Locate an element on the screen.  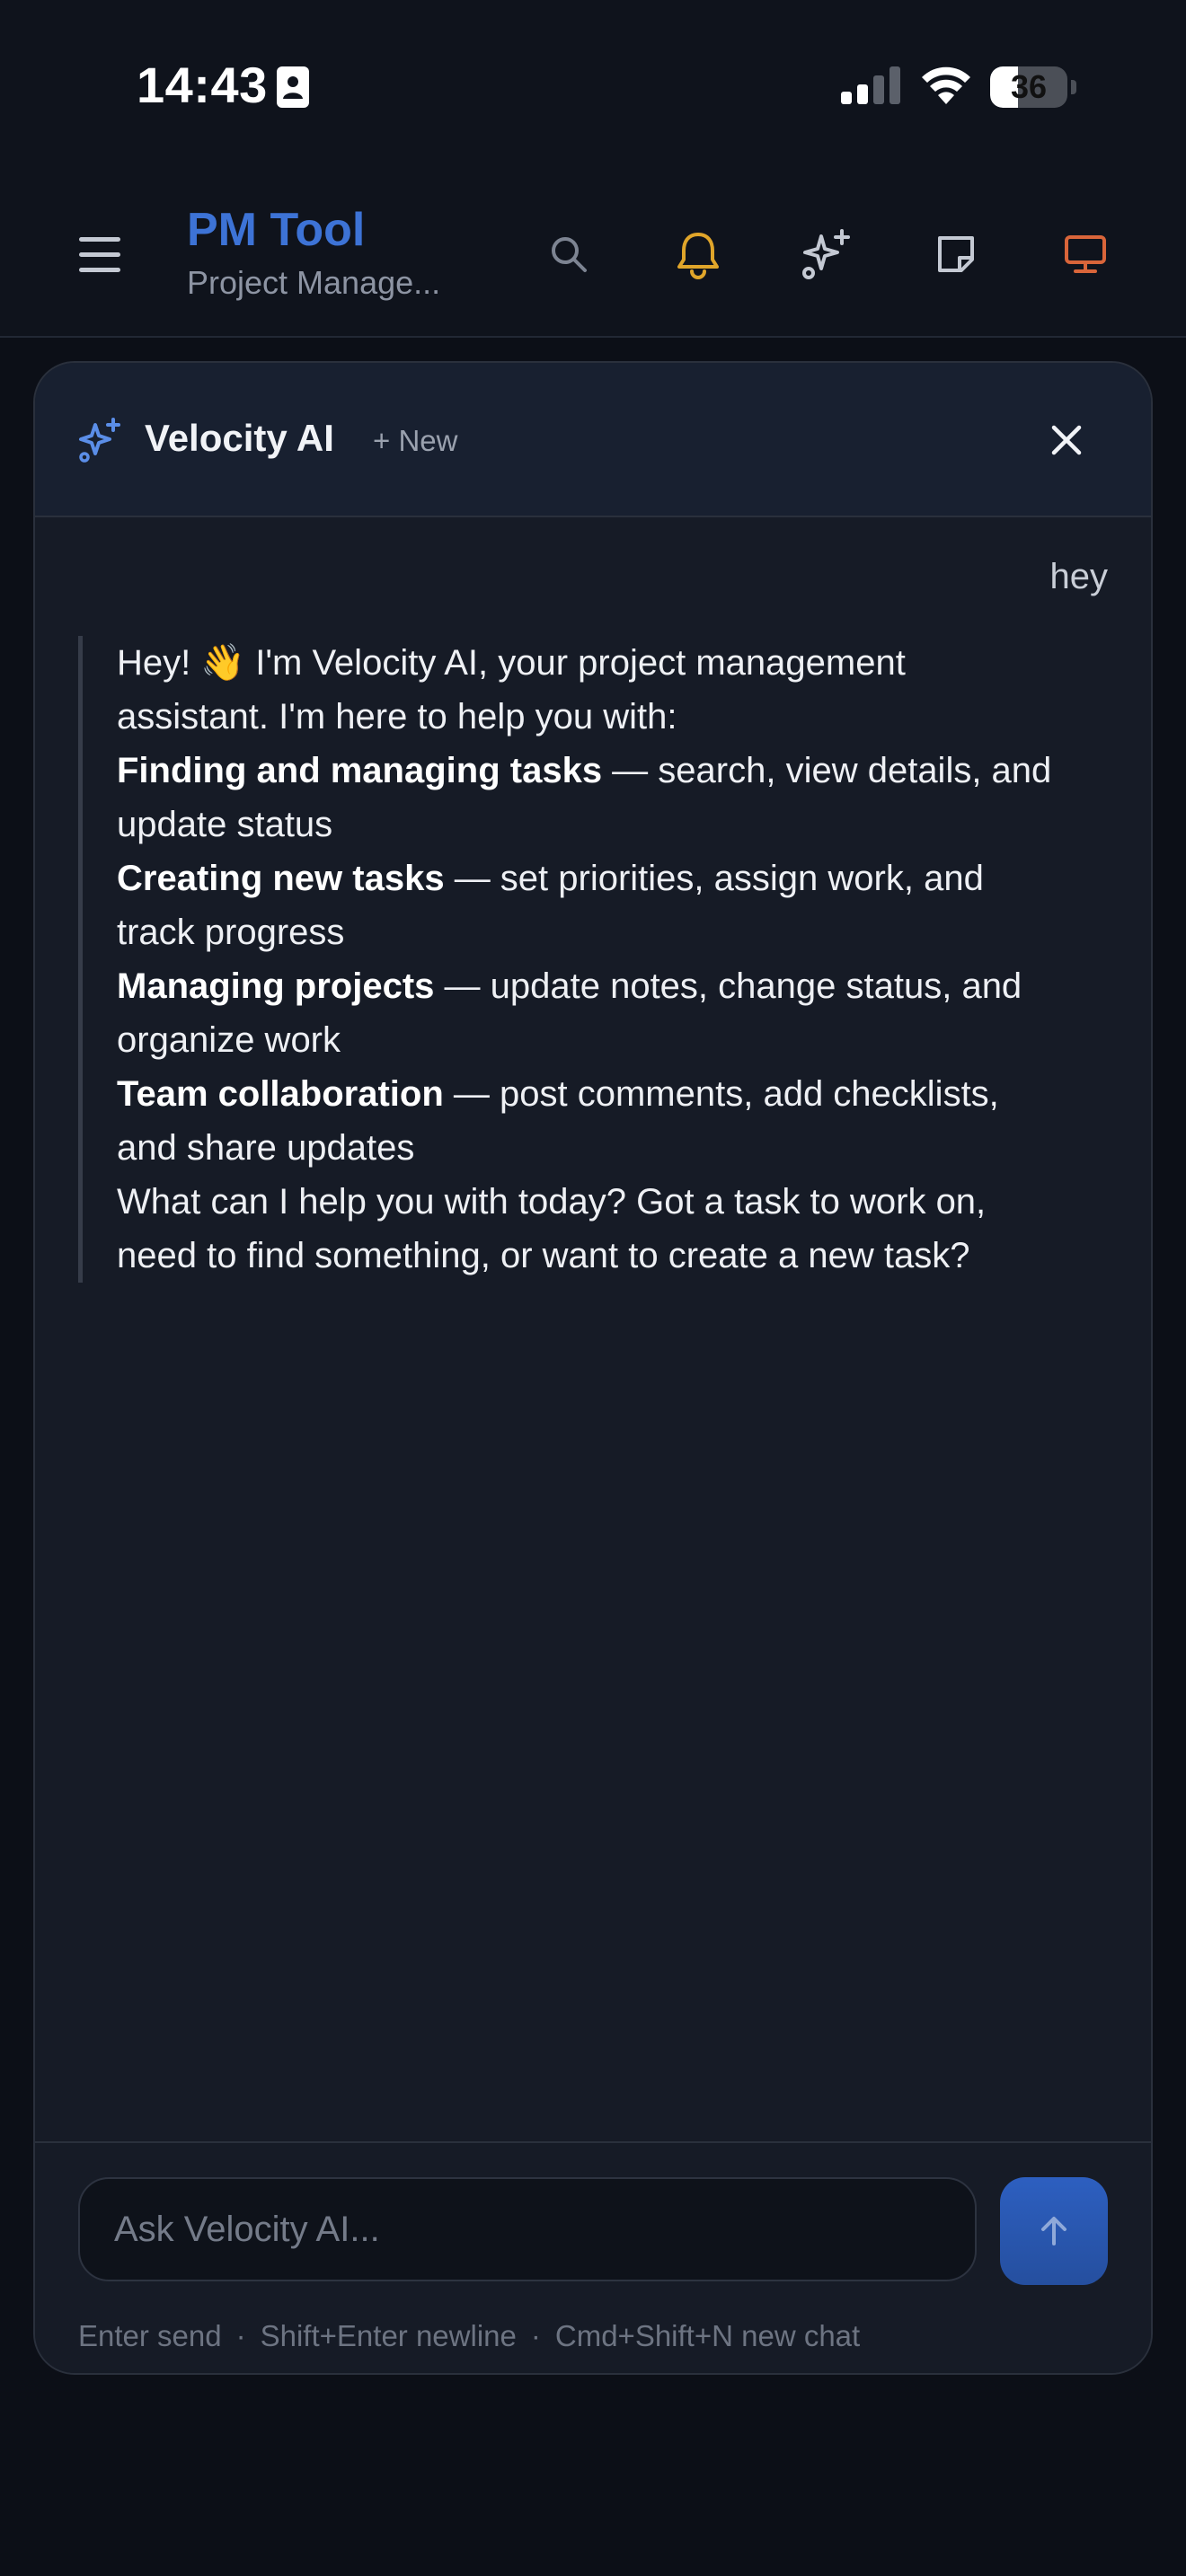
desktop-view-button is located at coordinates (1085, 254).